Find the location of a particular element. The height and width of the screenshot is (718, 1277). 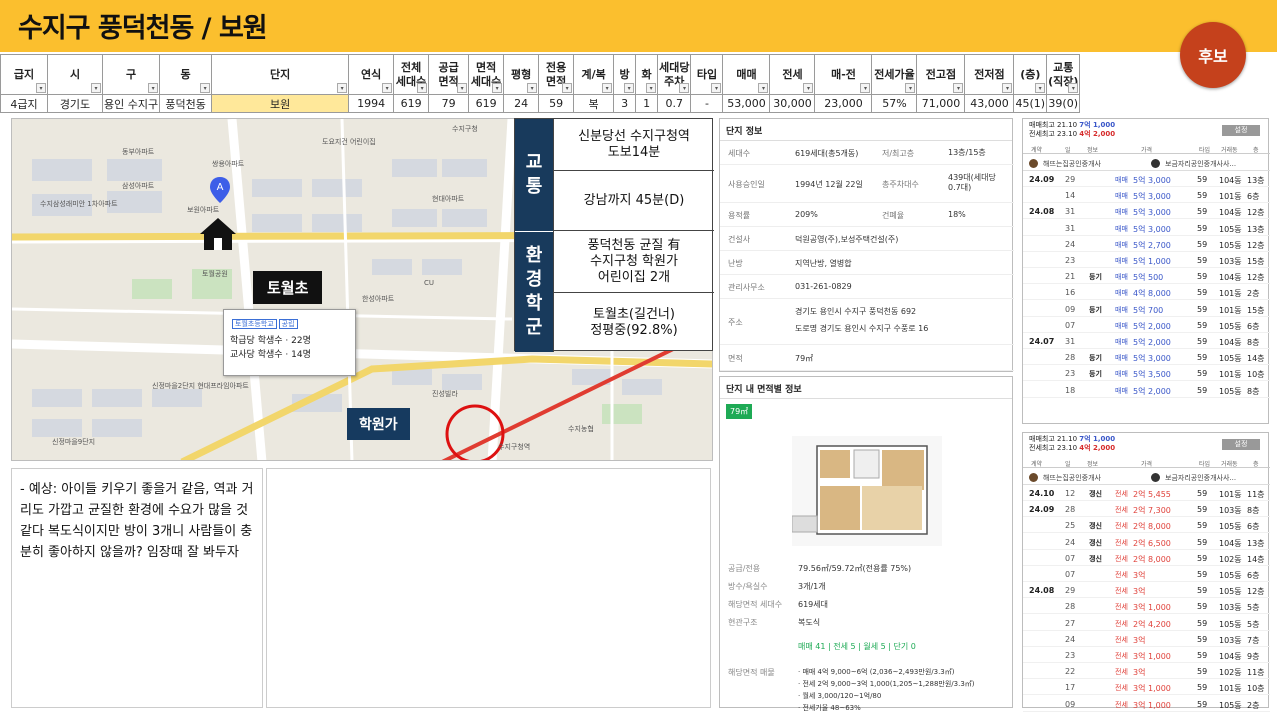

area-pill: 79㎡ is located at coordinates (739, 411).